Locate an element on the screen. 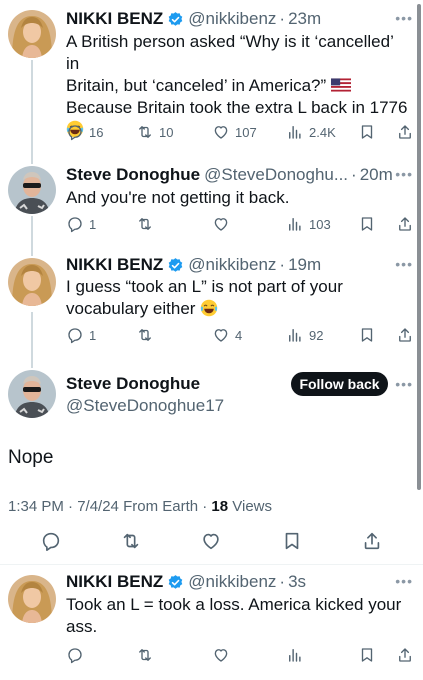  tweet-text-line: I guess “took an L” is not part of your is located at coordinates (204, 286).